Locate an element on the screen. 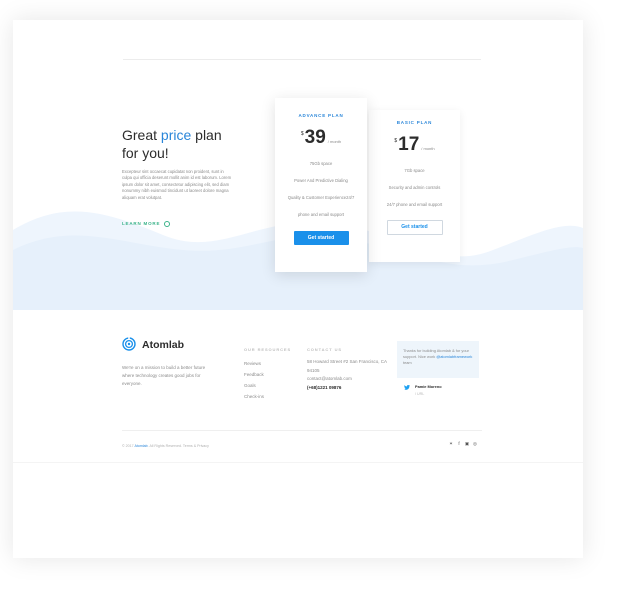  resource-link-feedback: Feedback is located at coordinates (254, 374).